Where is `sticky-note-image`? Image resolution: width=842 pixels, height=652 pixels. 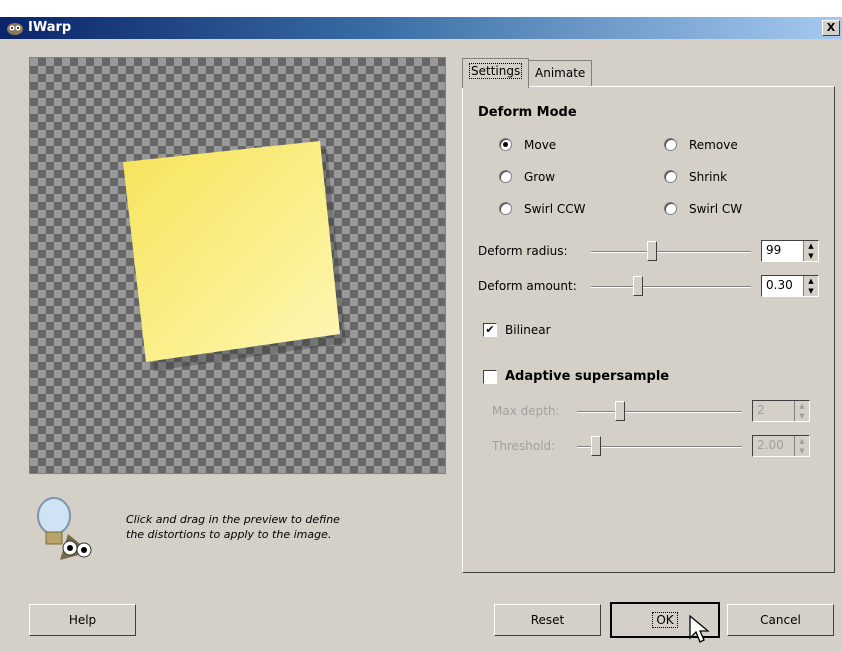
sticky-note-image is located at coordinates (234, 256).